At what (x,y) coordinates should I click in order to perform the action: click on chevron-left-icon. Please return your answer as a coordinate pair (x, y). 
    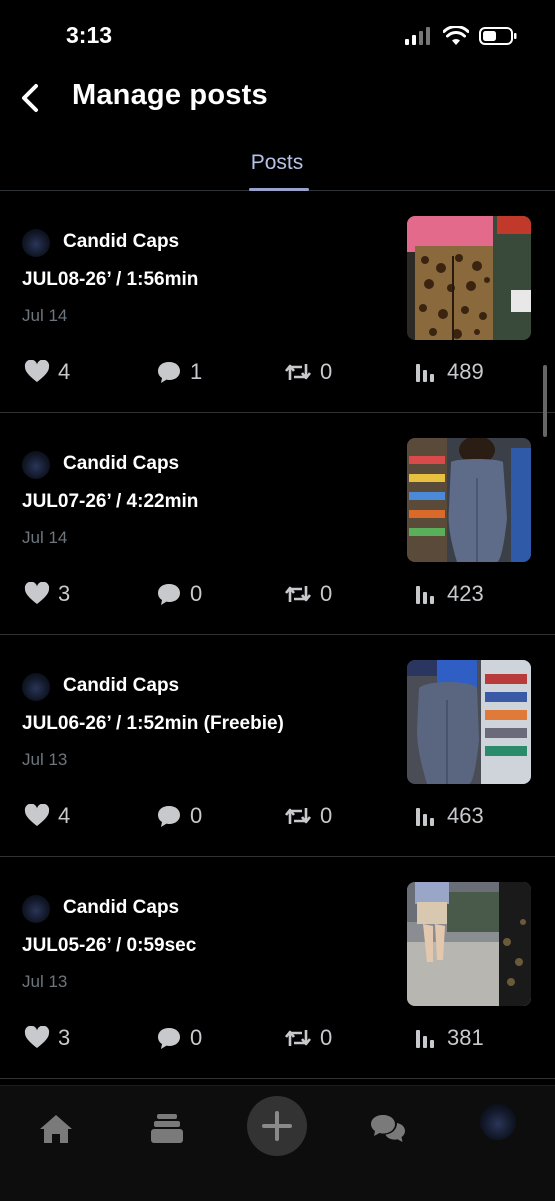
    Looking at the image, I should click on (30, 98).